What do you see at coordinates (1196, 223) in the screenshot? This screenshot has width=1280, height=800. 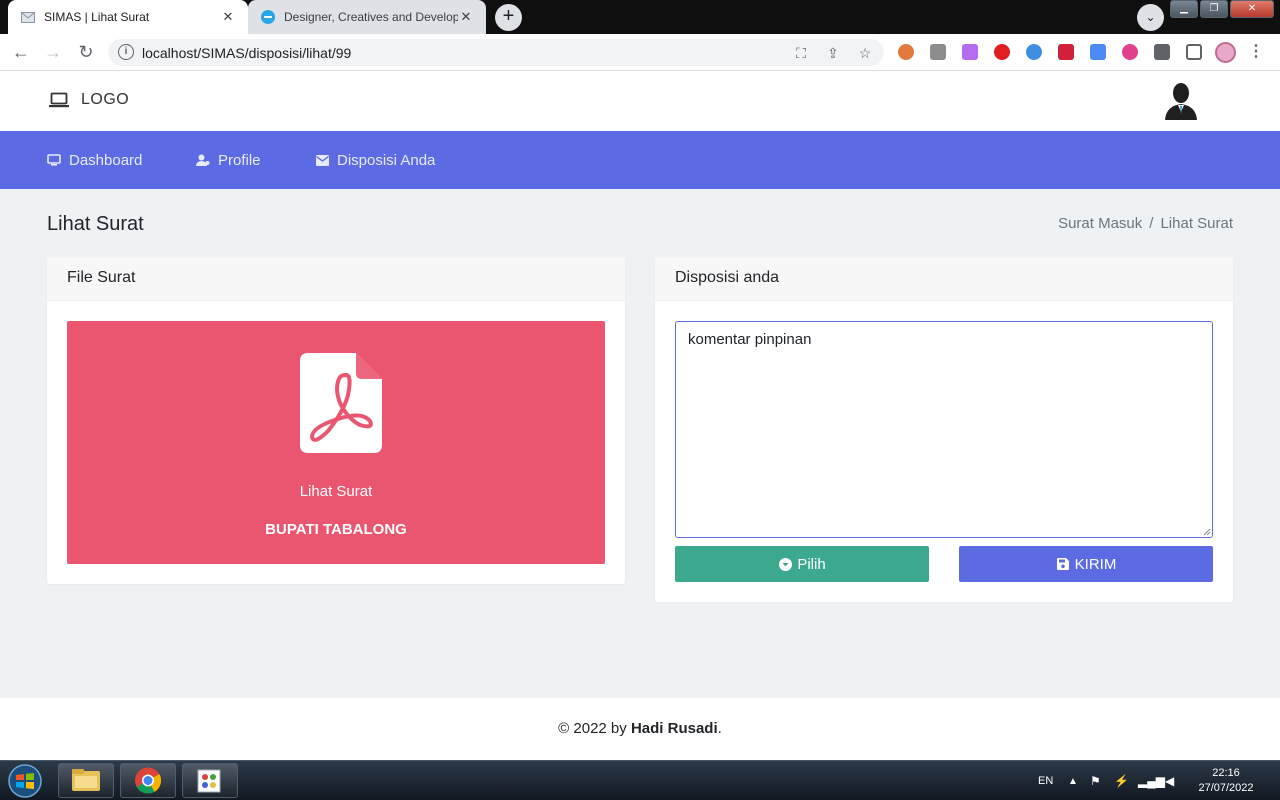 I see `breadcrumb-item-lihat-surat: Lihat Surat` at bounding box center [1196, 223].